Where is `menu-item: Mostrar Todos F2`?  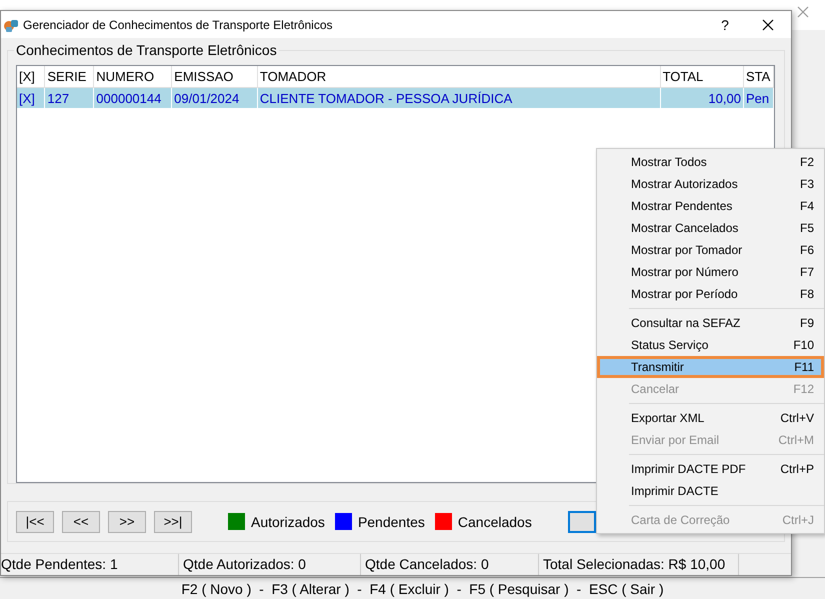 menu-item: Mostrar Todos F2 is located at coordinates (710, 162).